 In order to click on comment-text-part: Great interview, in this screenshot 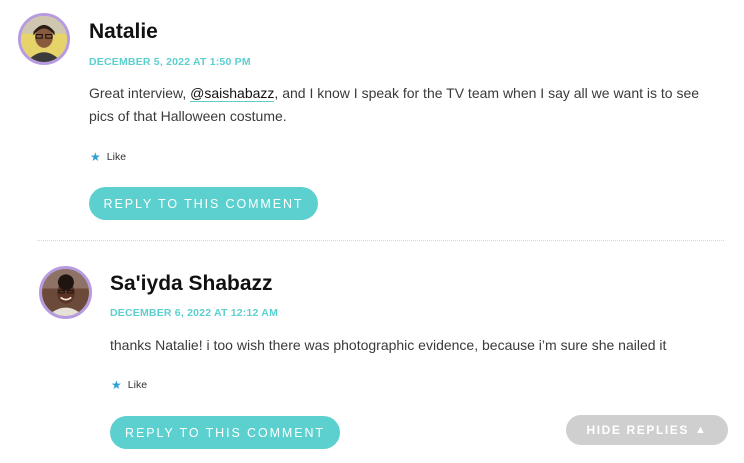, I will do `click(140, 93)`.